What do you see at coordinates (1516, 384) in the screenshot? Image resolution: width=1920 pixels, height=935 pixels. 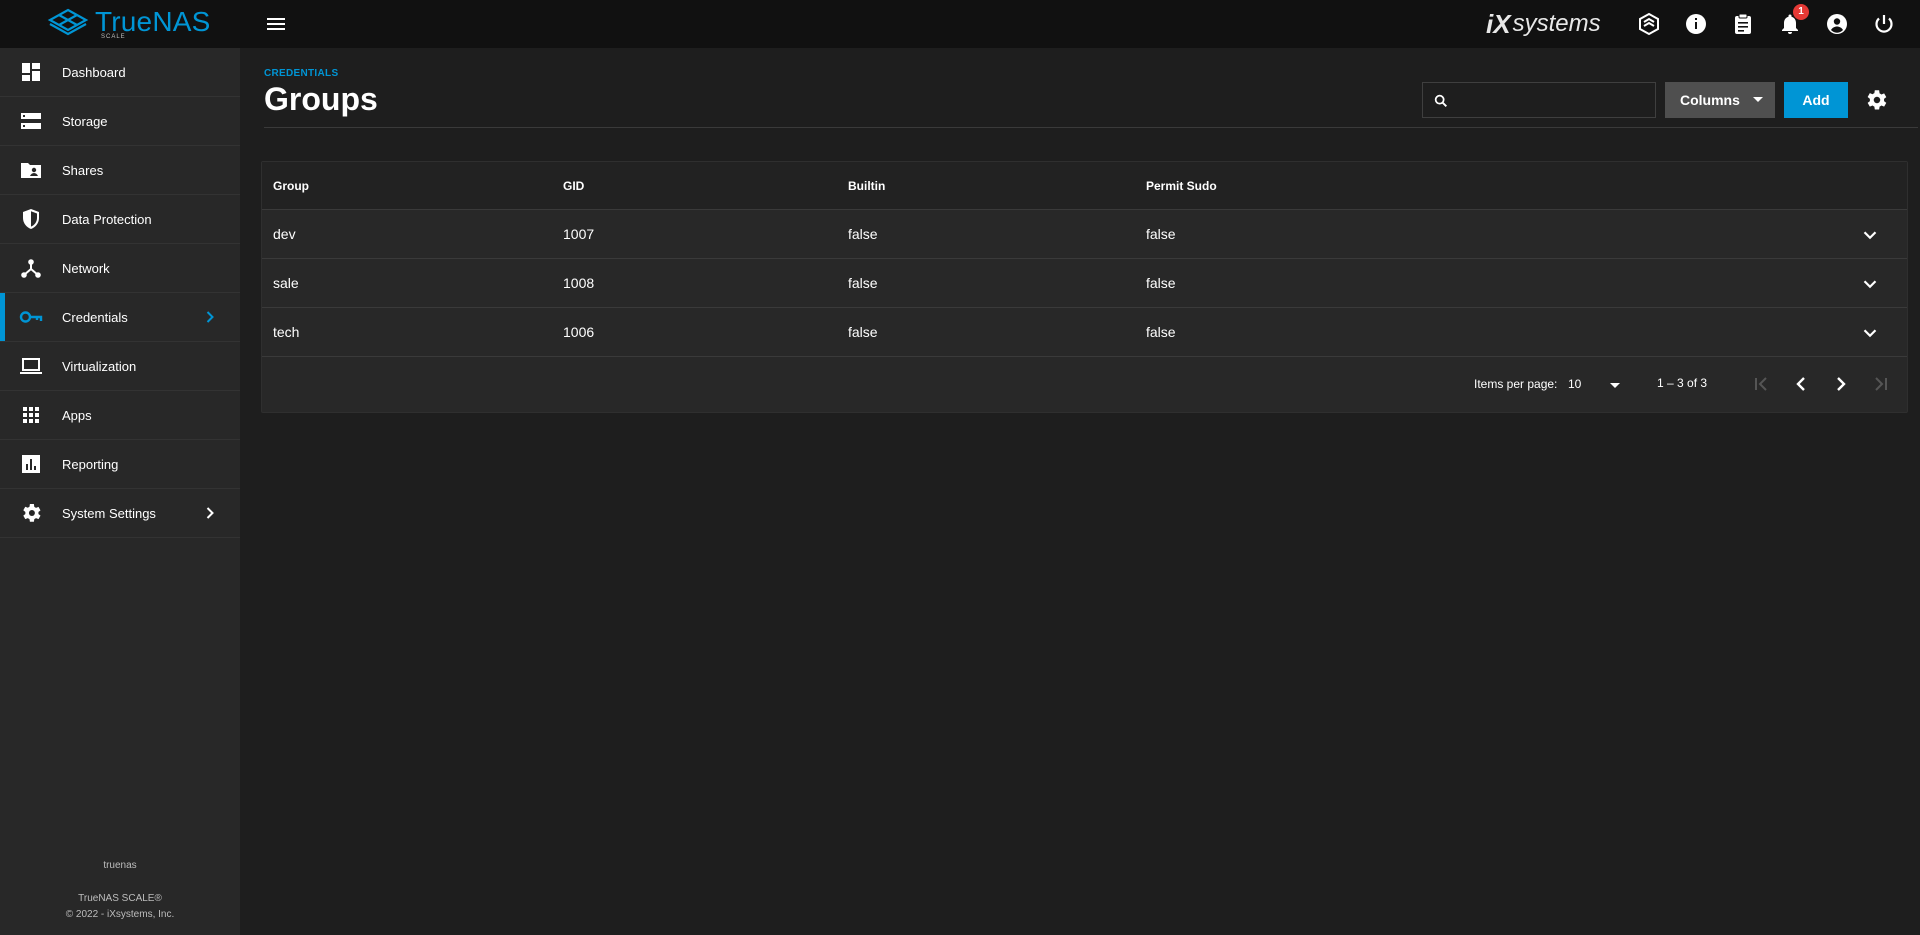 I see `items-per-page-label: Items per page:` at bounding box center [1516, 384].